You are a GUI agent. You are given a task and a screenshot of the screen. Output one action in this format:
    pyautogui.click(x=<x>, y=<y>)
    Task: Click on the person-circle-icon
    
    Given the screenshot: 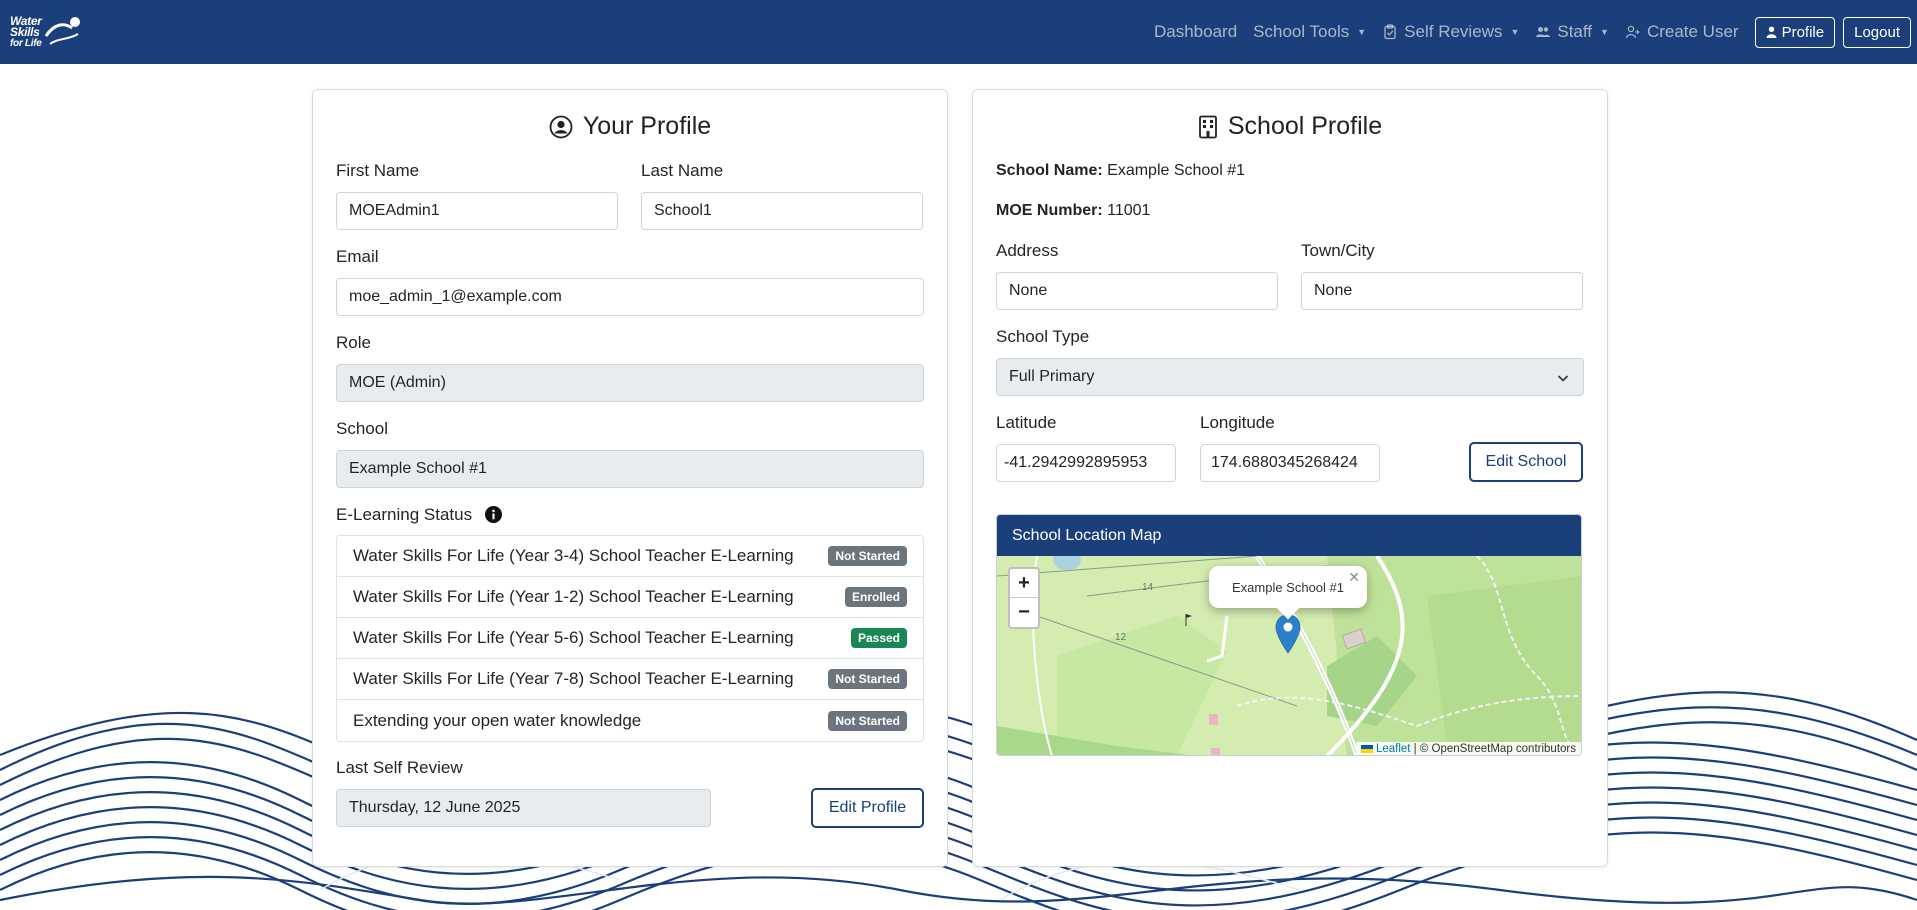 What is the action you would take?
    pyautogui.click(x=561, y=126)
    